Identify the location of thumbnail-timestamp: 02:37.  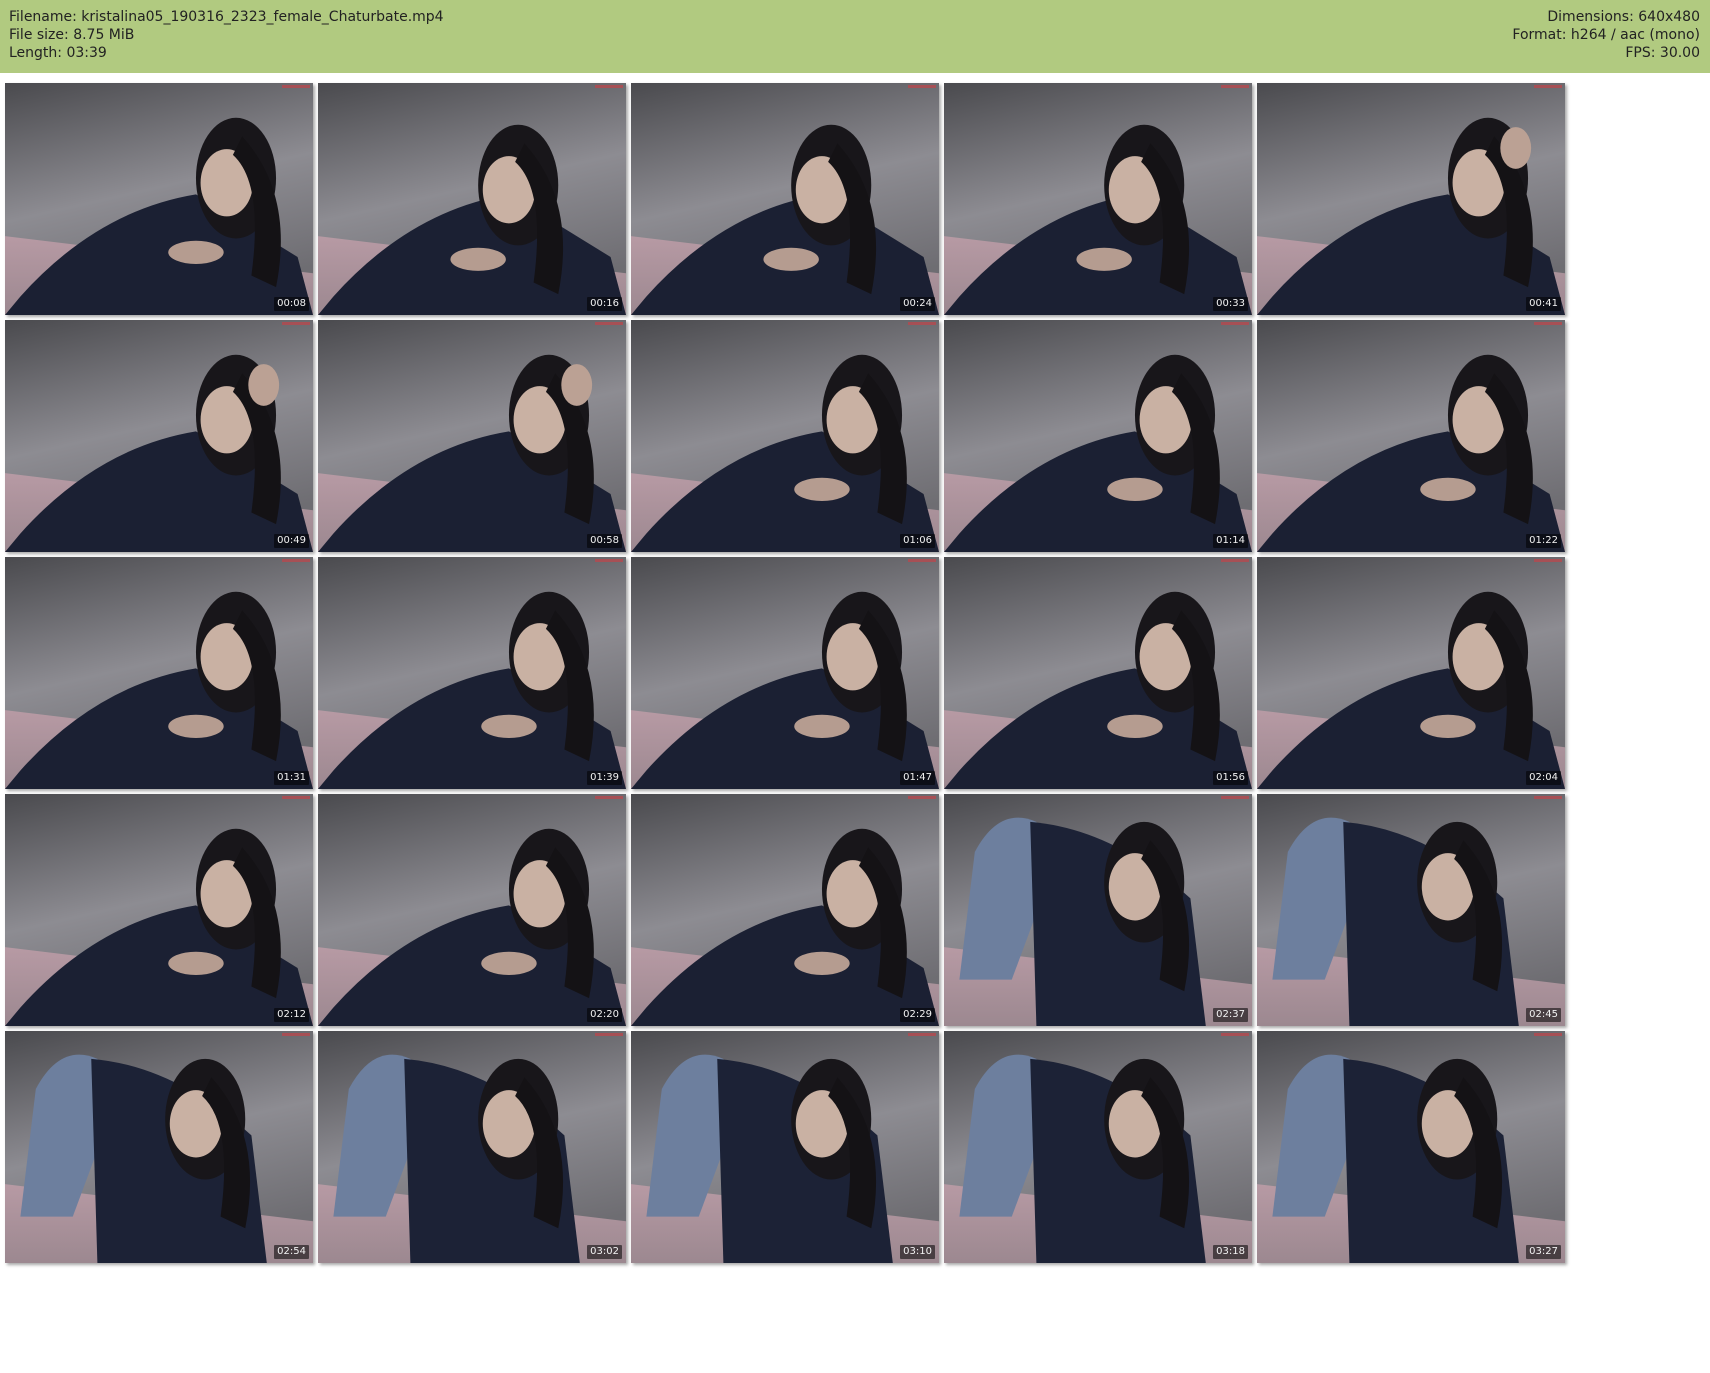
(1230, 1015).